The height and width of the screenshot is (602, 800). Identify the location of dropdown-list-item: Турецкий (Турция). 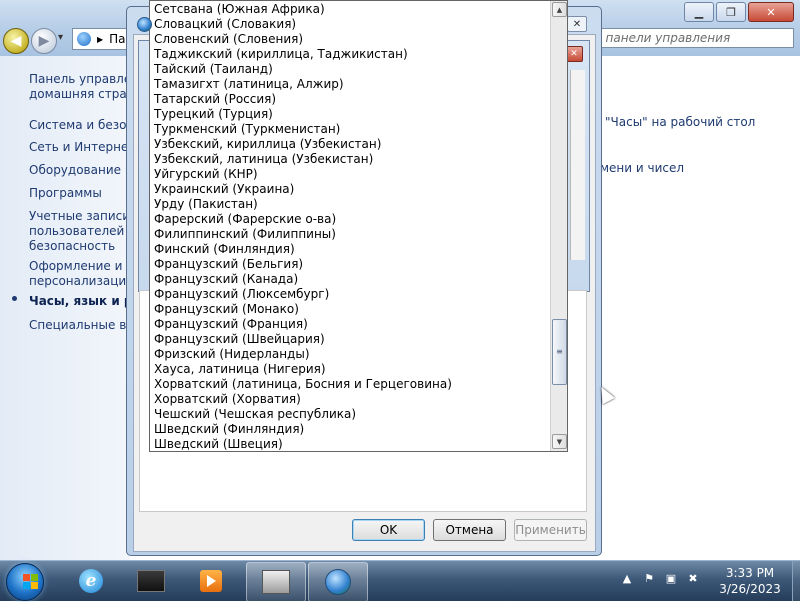
(213, 114).